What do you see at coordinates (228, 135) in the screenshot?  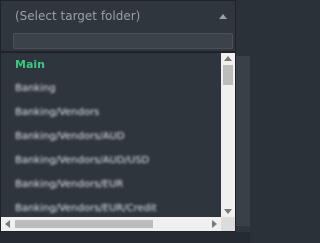 I see `vertical-scrollbar` at bounding box center [228, 135].